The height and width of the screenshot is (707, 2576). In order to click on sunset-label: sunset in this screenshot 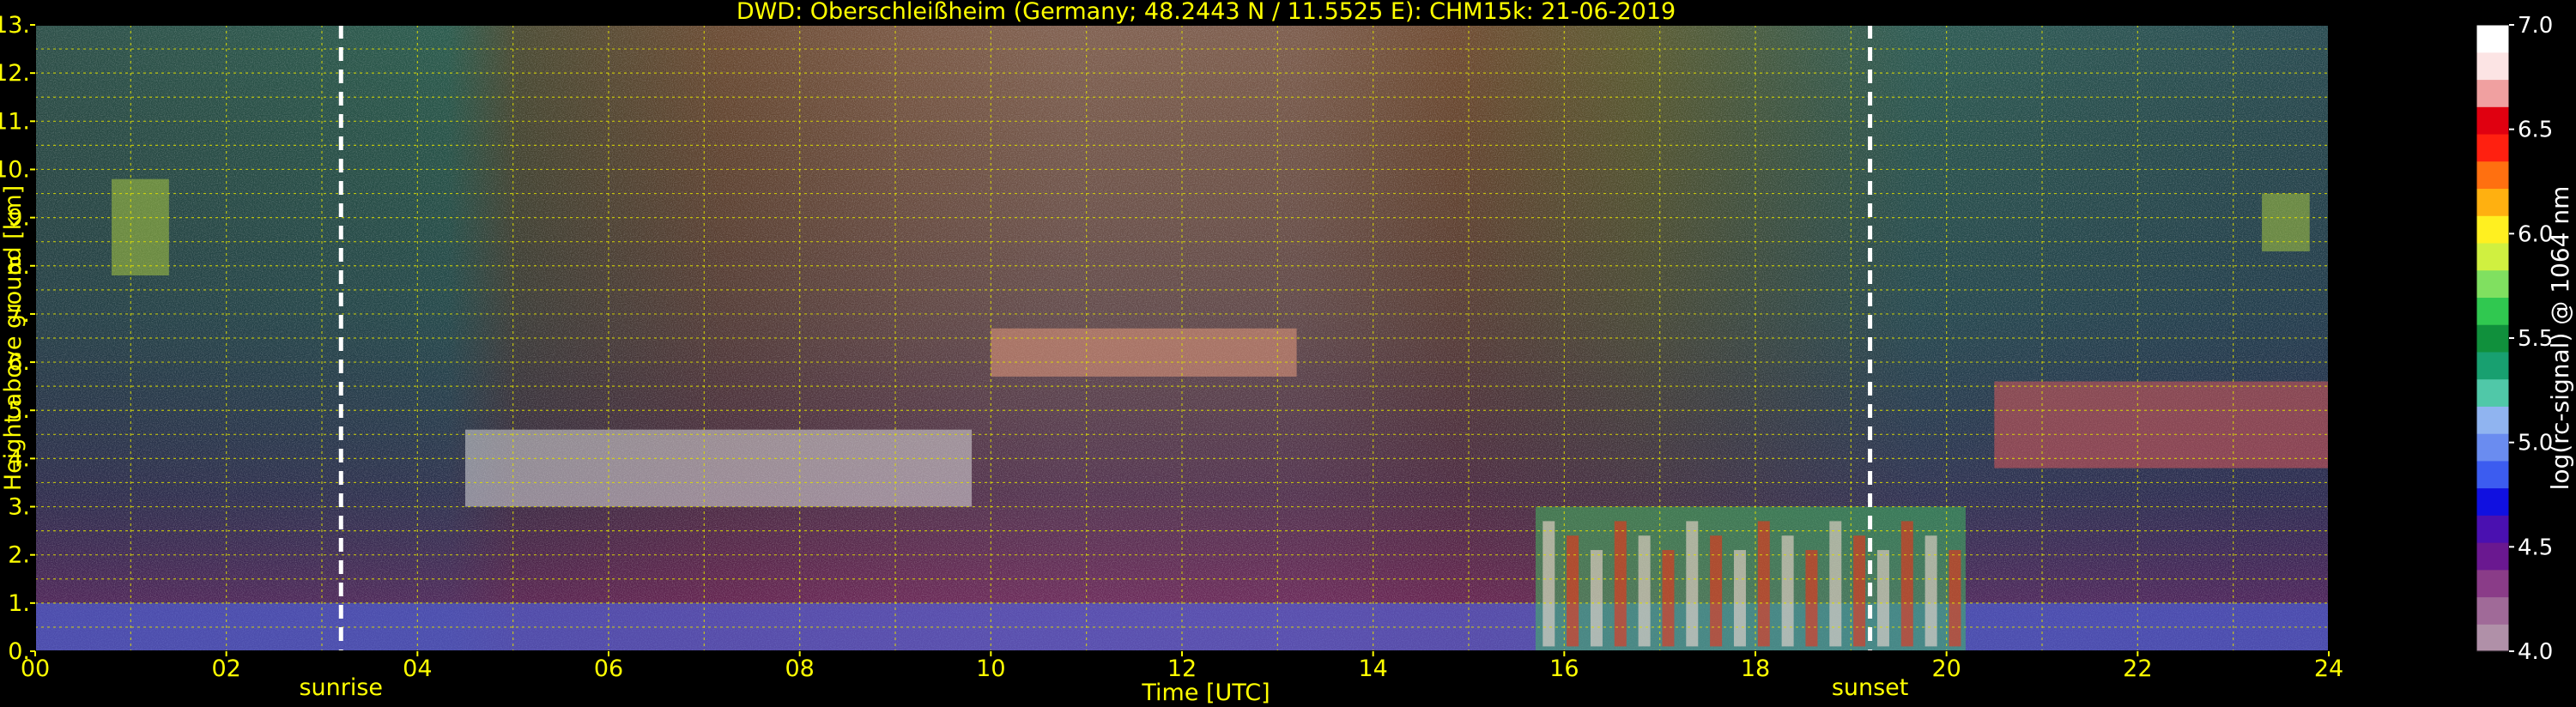, I will do `click(1870, 688)`.